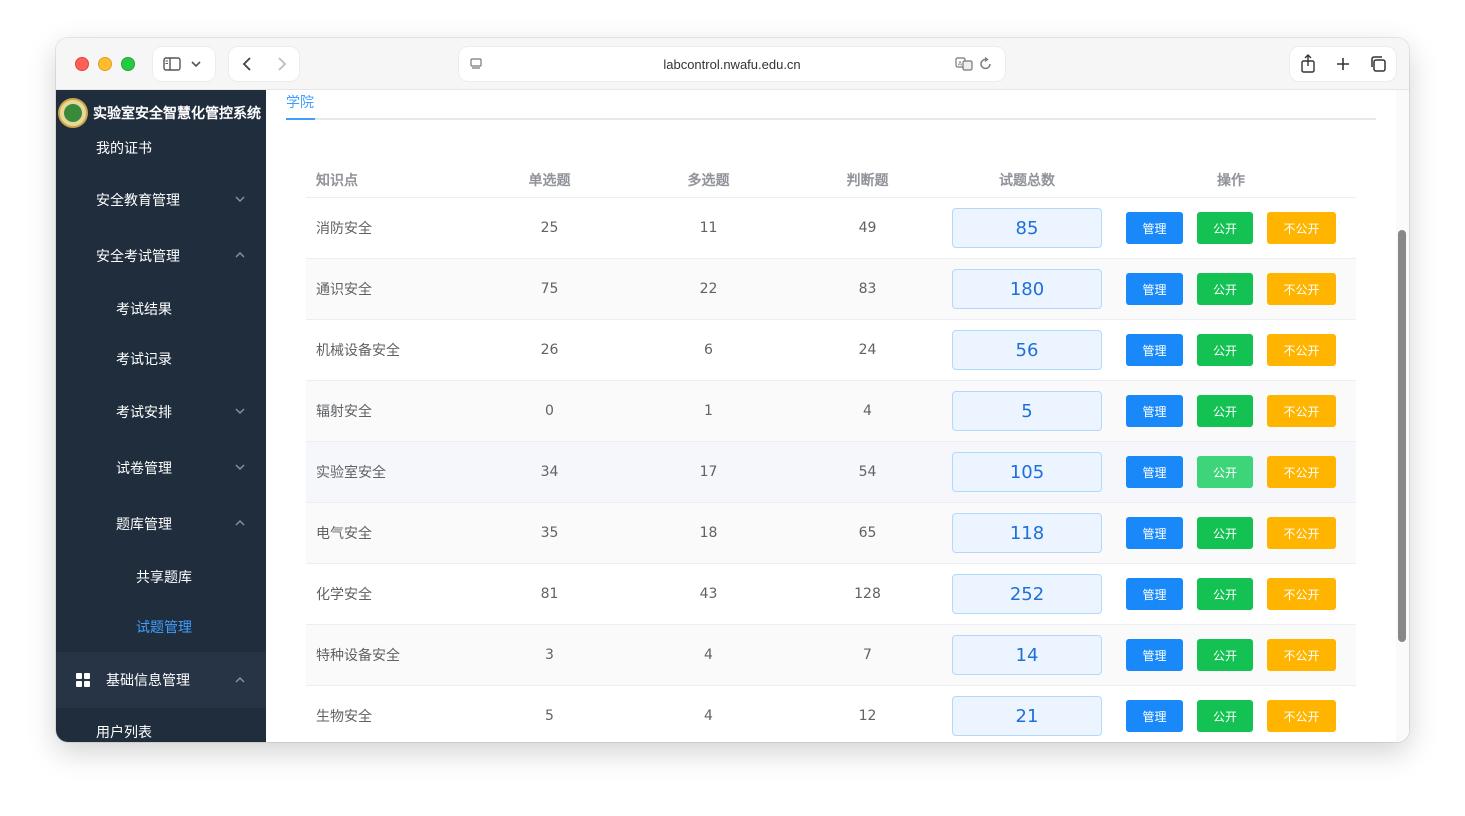  Describe the element at coordinates (1378, 64) in the screenshot. I see `tab-overview-button` at that location.